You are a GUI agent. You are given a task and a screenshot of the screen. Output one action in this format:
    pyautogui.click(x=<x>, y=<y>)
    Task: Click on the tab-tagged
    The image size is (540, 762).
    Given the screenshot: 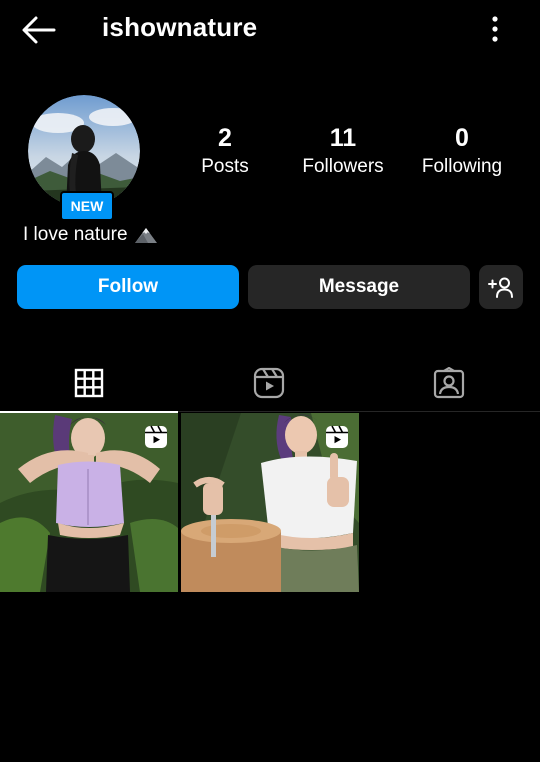 What is the action you would take?
    pyautogui.click(x=449, y=383)
    